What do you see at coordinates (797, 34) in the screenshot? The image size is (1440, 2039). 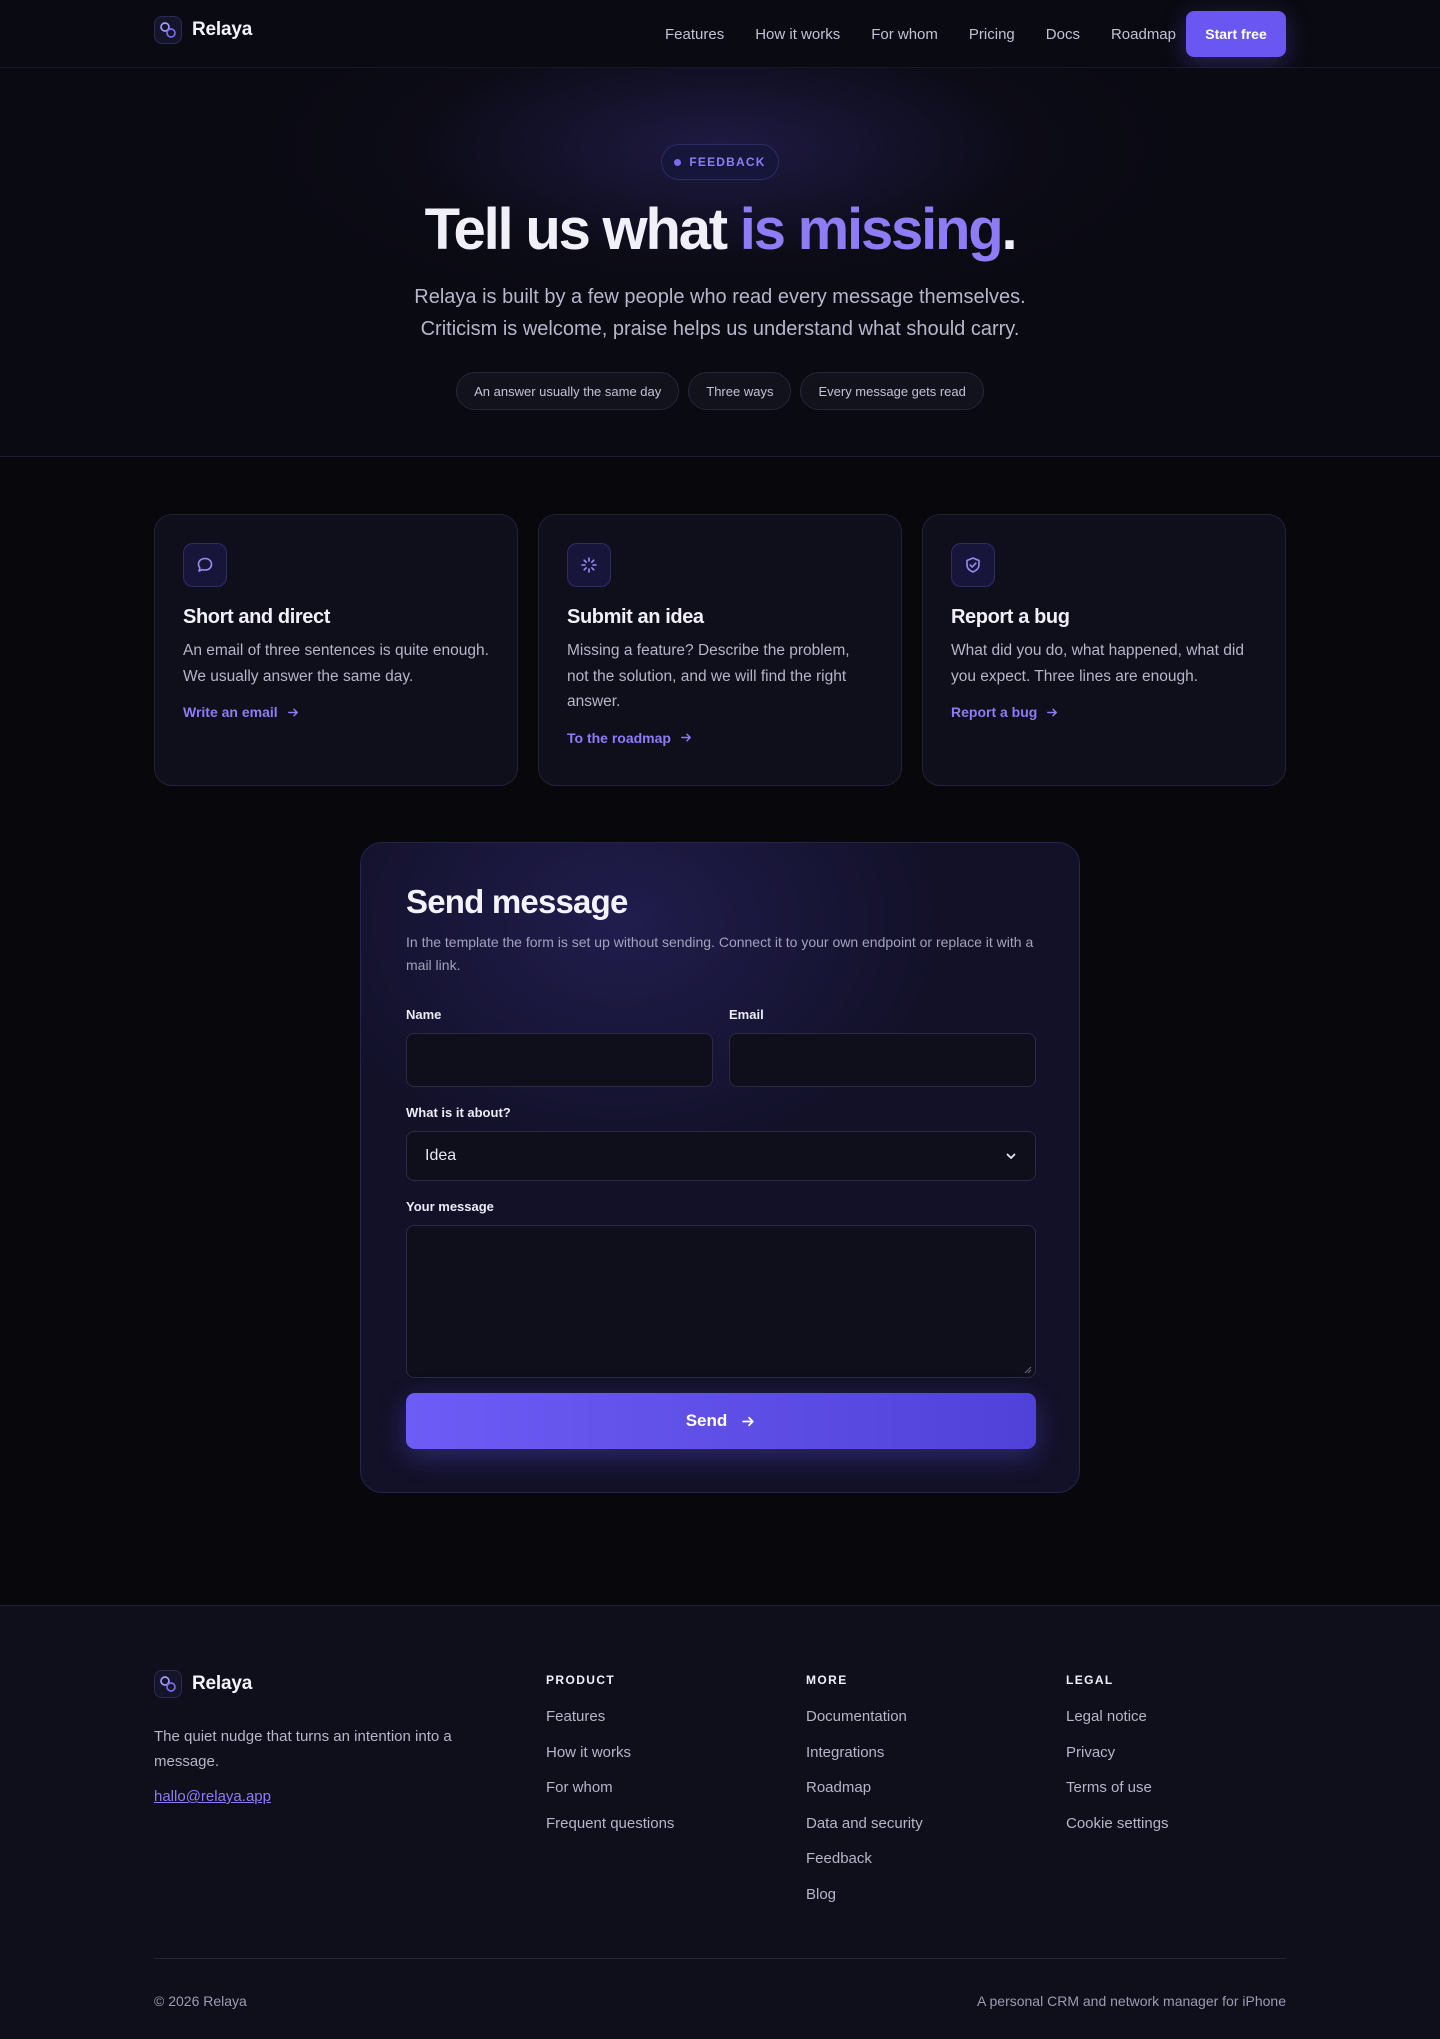 I see `nav-link-how-it-works: How it works` at bounding box center [797, 34].